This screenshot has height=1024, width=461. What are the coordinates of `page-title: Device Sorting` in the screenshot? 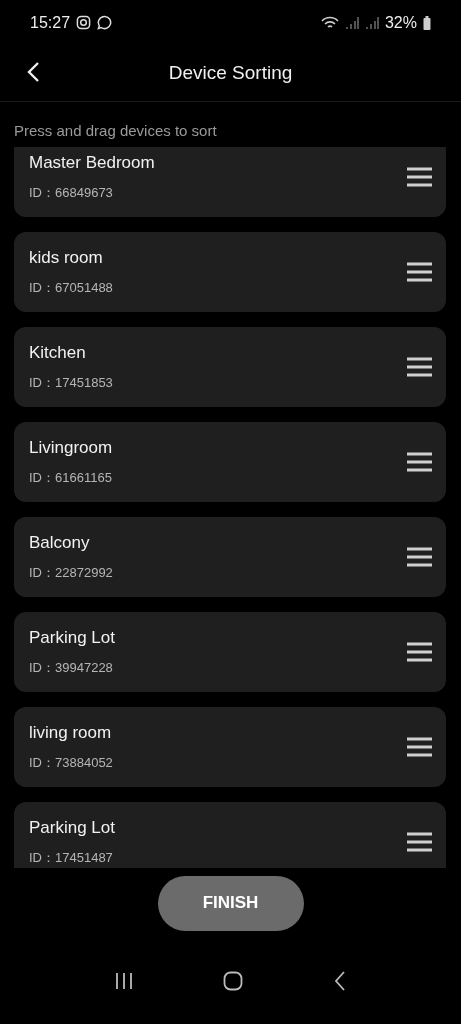 It's located at (230, 73).